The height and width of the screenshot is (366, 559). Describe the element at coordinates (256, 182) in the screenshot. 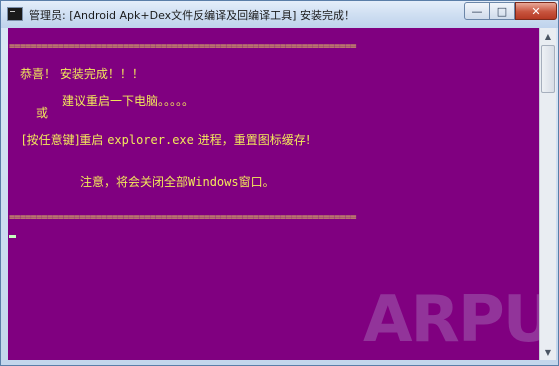

I see `warning-suffix: 窗口。` at that location.